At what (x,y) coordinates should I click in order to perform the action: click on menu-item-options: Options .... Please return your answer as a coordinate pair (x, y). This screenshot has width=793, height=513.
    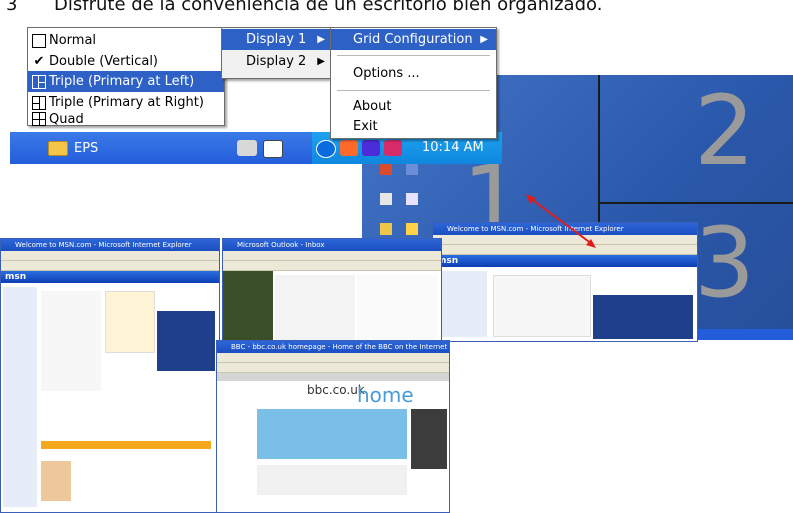
    Looking at the image, I should click on (413, 73).